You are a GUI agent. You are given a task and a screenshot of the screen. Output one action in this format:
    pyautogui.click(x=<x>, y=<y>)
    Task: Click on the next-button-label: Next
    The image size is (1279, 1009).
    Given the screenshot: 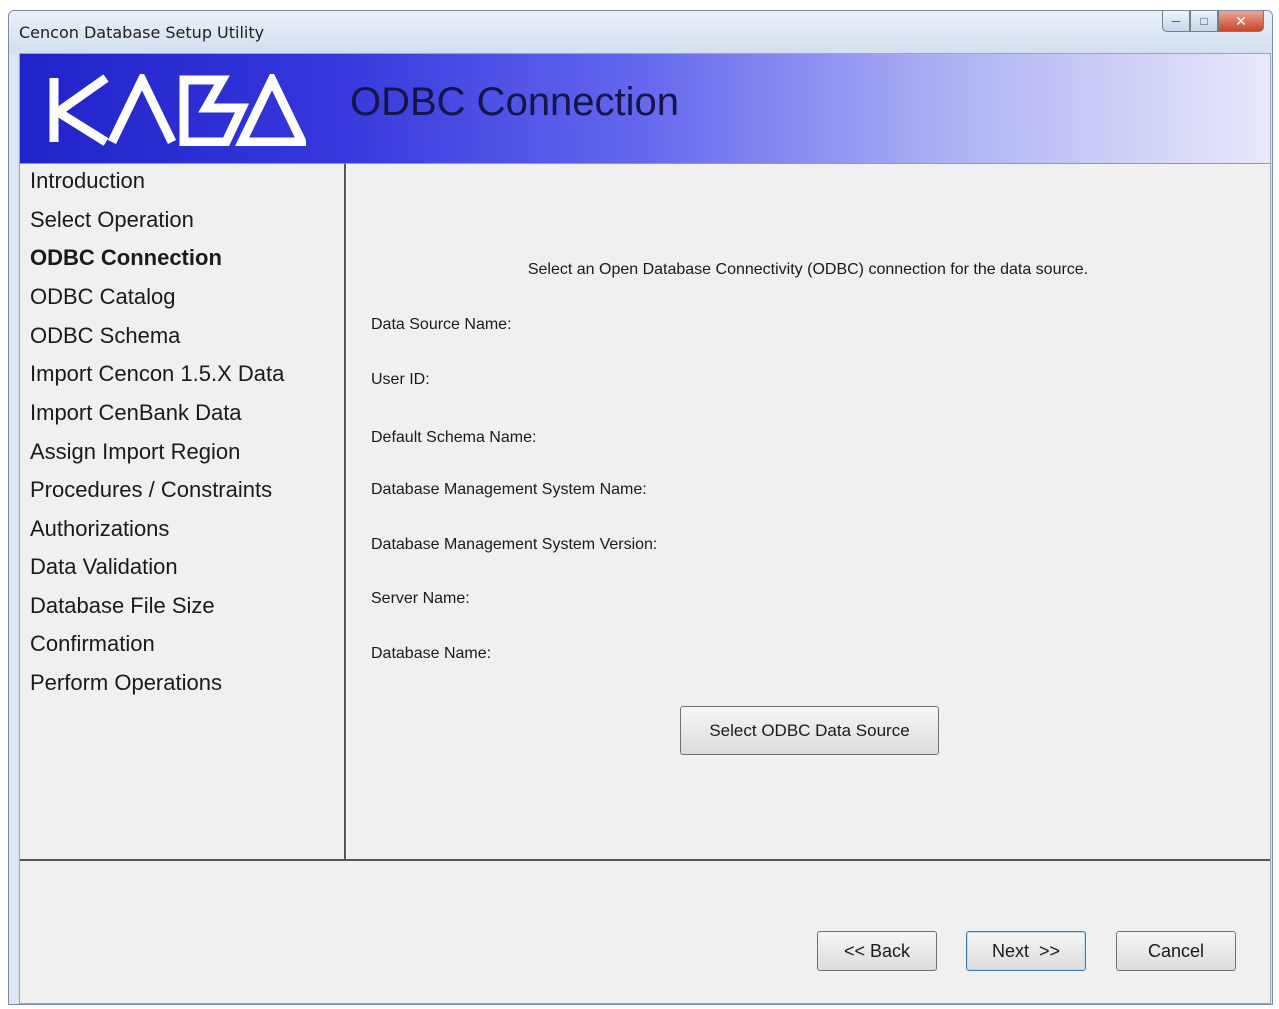 What is the action you would take?
    pyautogui.click(x=1010, y=950)
    